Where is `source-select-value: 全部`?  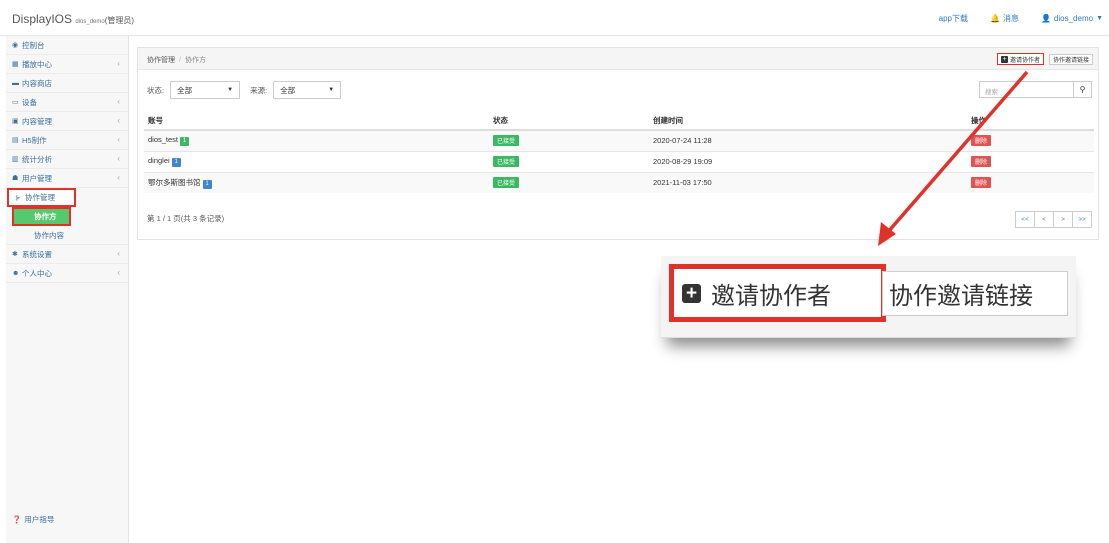 source-select-value: 全部 is located at coordinates (288, 90).